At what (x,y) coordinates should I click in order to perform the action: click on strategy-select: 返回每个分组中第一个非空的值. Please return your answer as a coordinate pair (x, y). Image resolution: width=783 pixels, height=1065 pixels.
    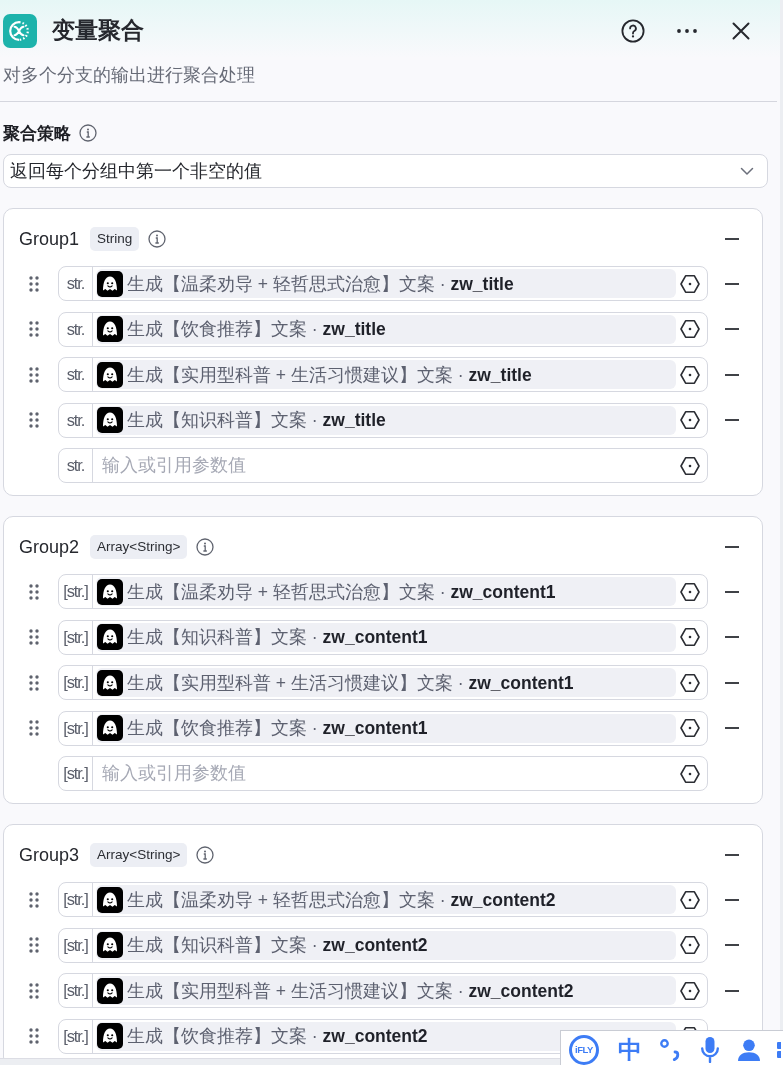
    Looking at the image, I should click on (385, 171).